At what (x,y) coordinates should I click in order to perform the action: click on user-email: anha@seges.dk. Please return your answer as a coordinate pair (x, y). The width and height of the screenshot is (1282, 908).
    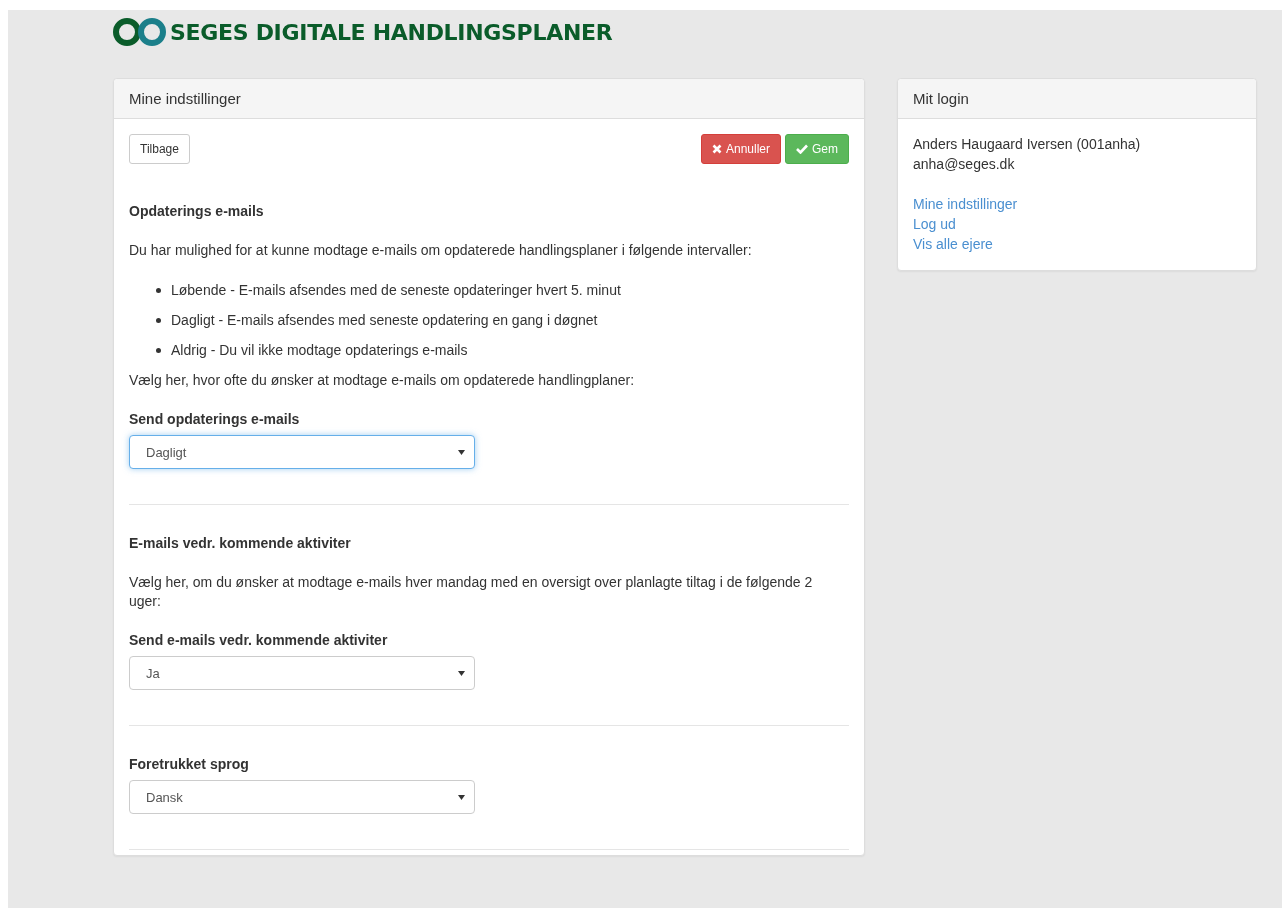
    Looking at the image, I should click on (964, 164).